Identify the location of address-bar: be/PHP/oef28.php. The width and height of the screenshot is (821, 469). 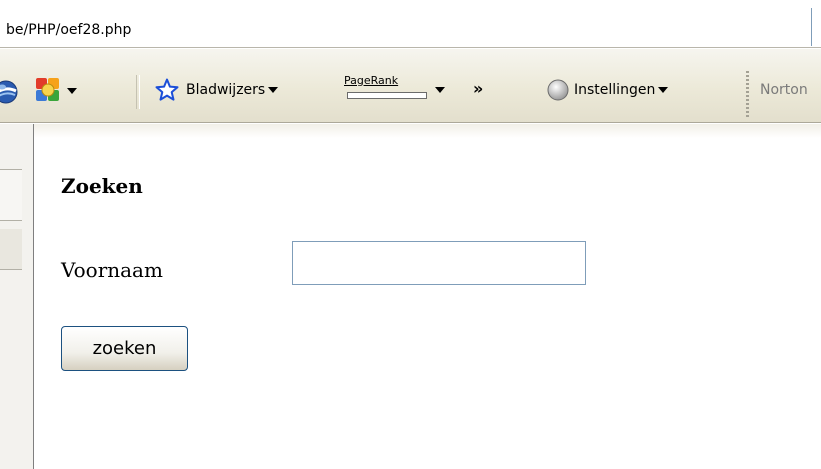
(410, 24).